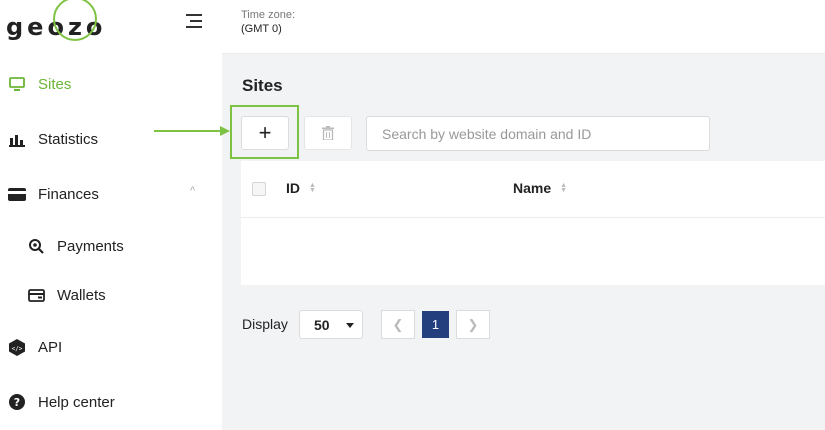 The image size is (825, 430). What do you see at coordinates (265, 133) in the screenshot?
I see `add-site-button: +` at bounding box center [265, 133].